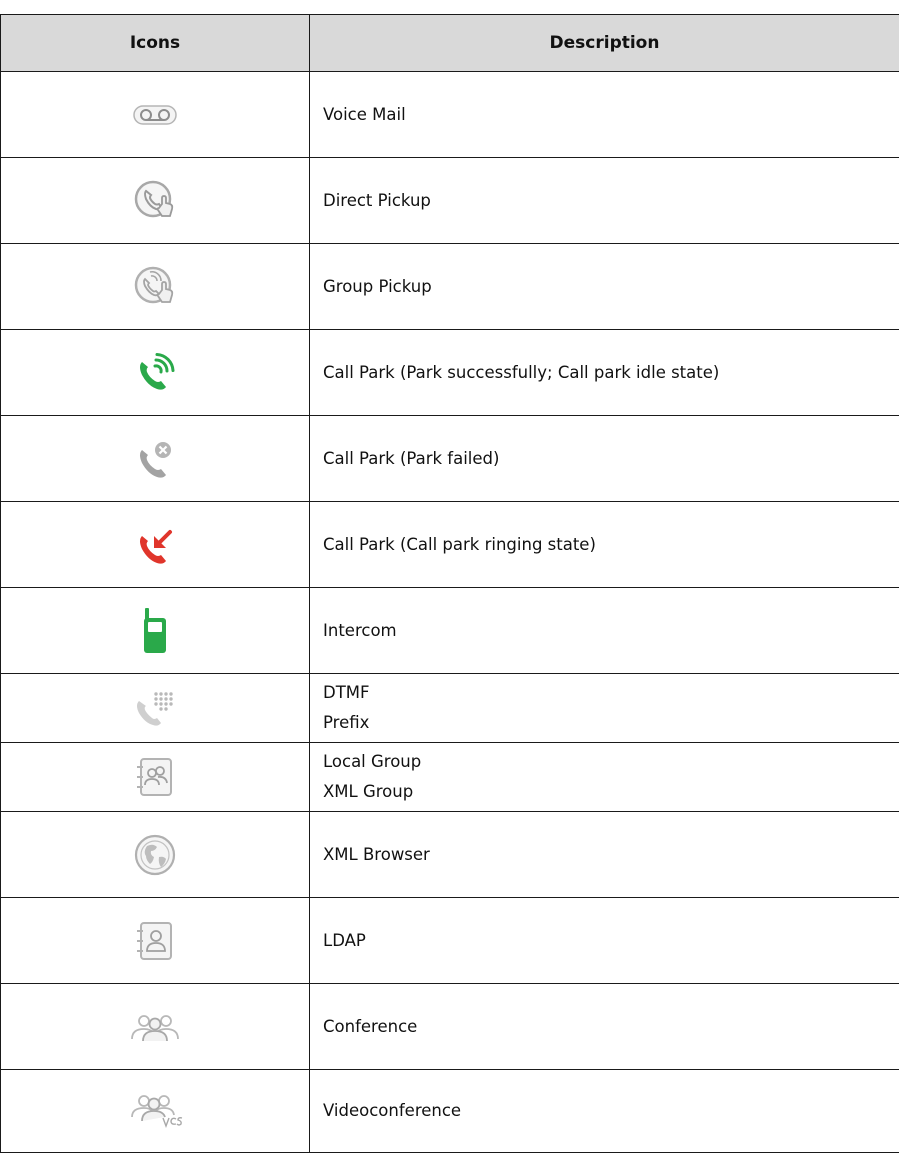 The image size is (899, 1158). Describe the element at coordinates (449, 286) in the screenshot. I see `table-row: Group Pickup` at that location.